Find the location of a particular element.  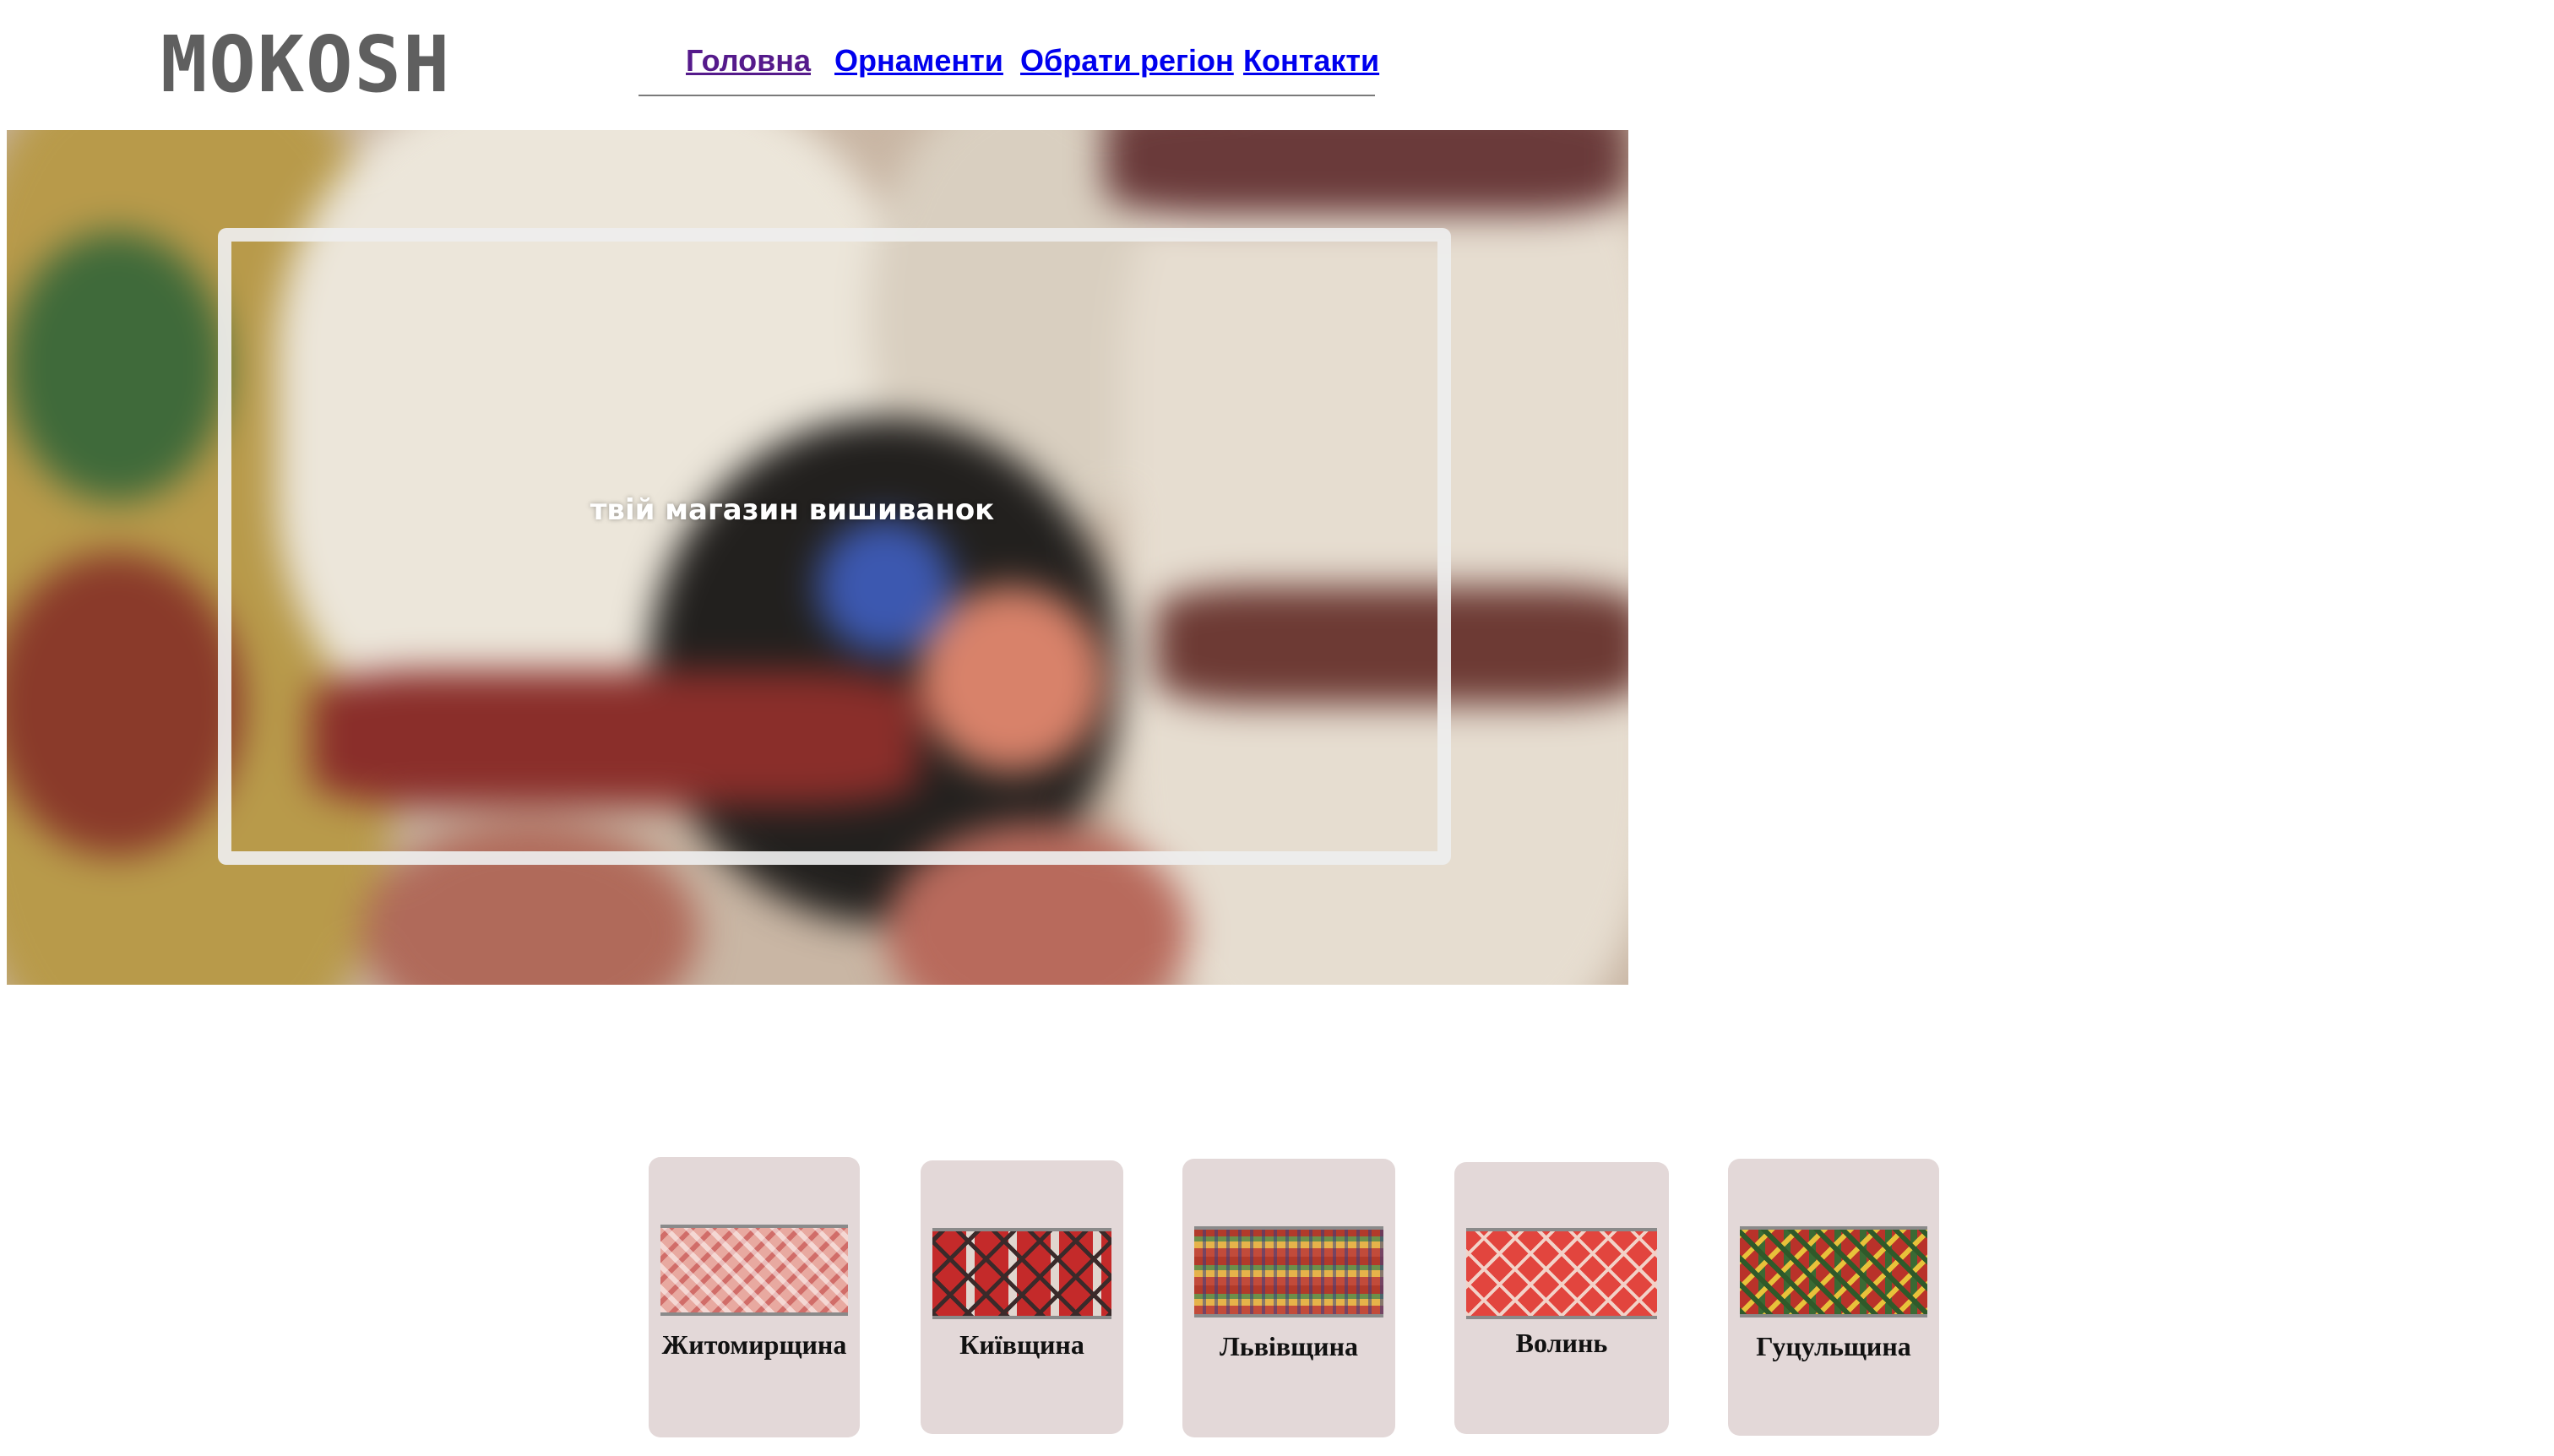

region-card-title: Львівщина is located at coordinates (1289, 1346).